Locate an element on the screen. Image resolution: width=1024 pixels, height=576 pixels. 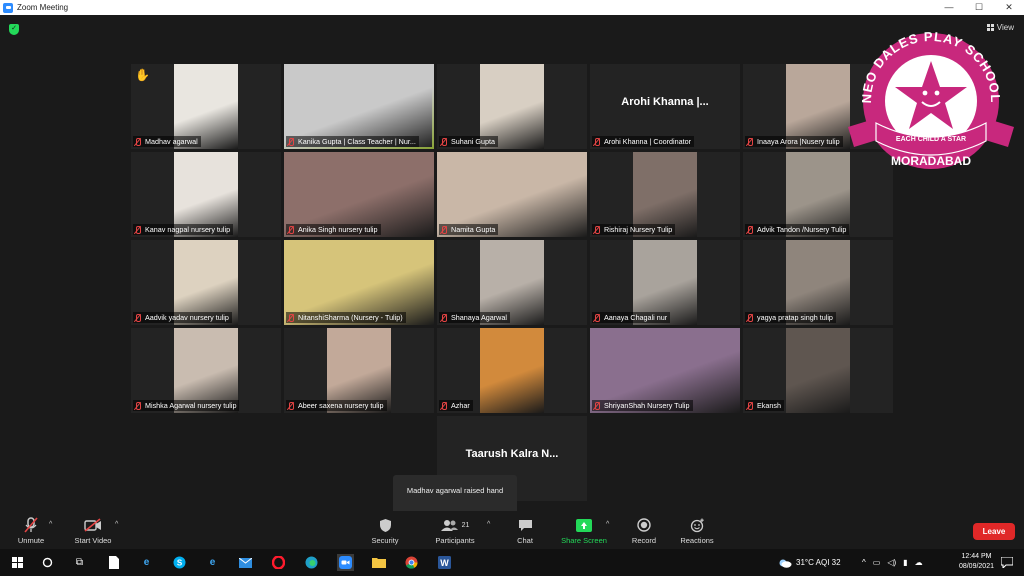
participant-name: NitanshiSharma (Nursery - Tulip) is located at coordinates (350, 317).